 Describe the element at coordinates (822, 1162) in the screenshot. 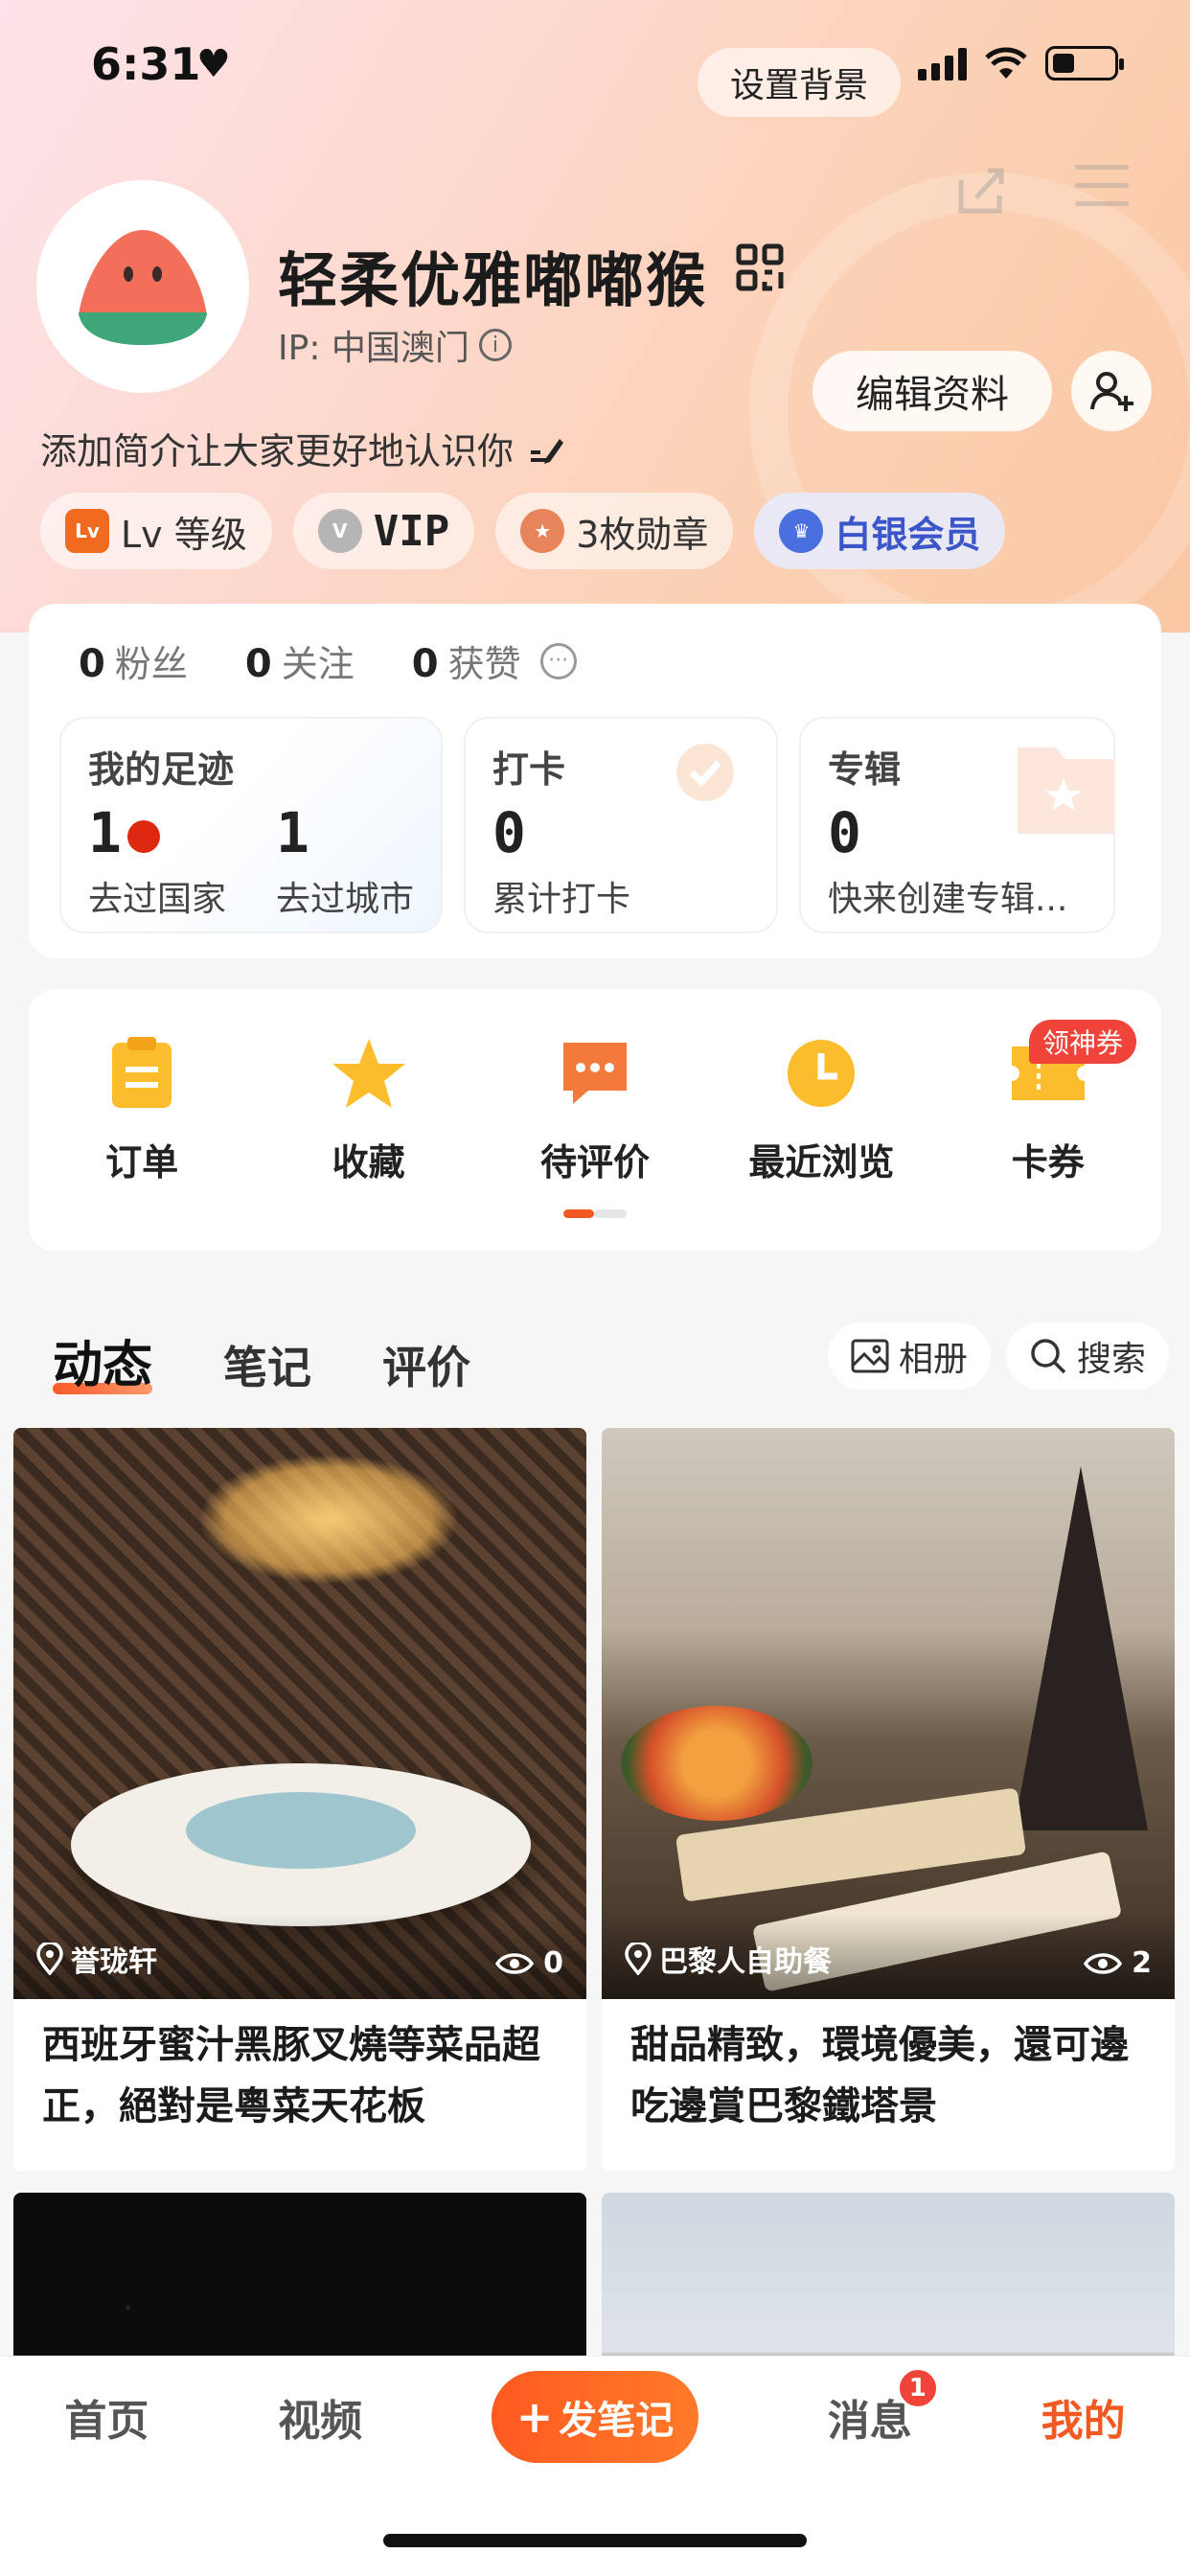

I see `shortcut-label: 最近浏览` at that location.